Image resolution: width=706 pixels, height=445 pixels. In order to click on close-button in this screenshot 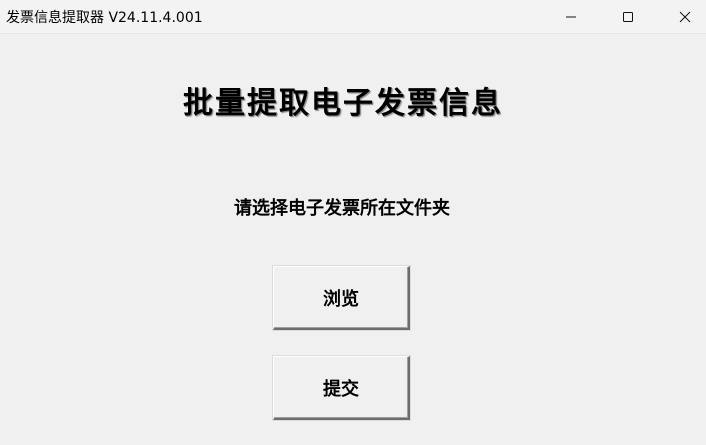, I will do `click(684, 17)`.